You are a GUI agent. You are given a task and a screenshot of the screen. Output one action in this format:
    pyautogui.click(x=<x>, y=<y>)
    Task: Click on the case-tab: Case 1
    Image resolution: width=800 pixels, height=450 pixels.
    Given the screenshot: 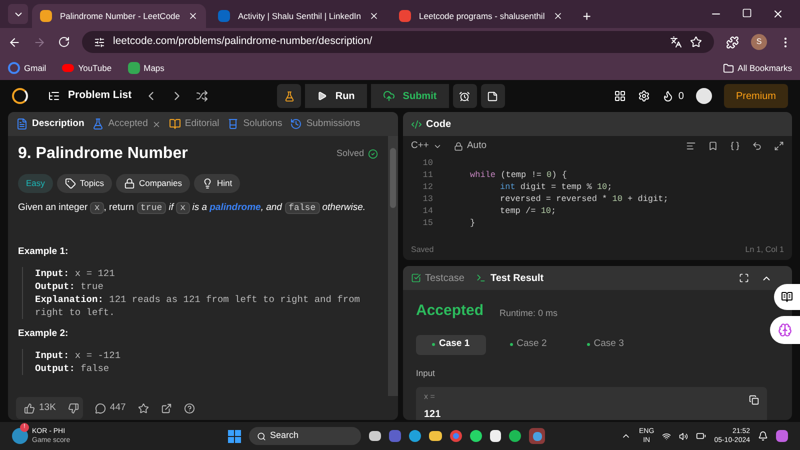 What is the action you would take?
    pyautogui.click(x=451, y=344)
    